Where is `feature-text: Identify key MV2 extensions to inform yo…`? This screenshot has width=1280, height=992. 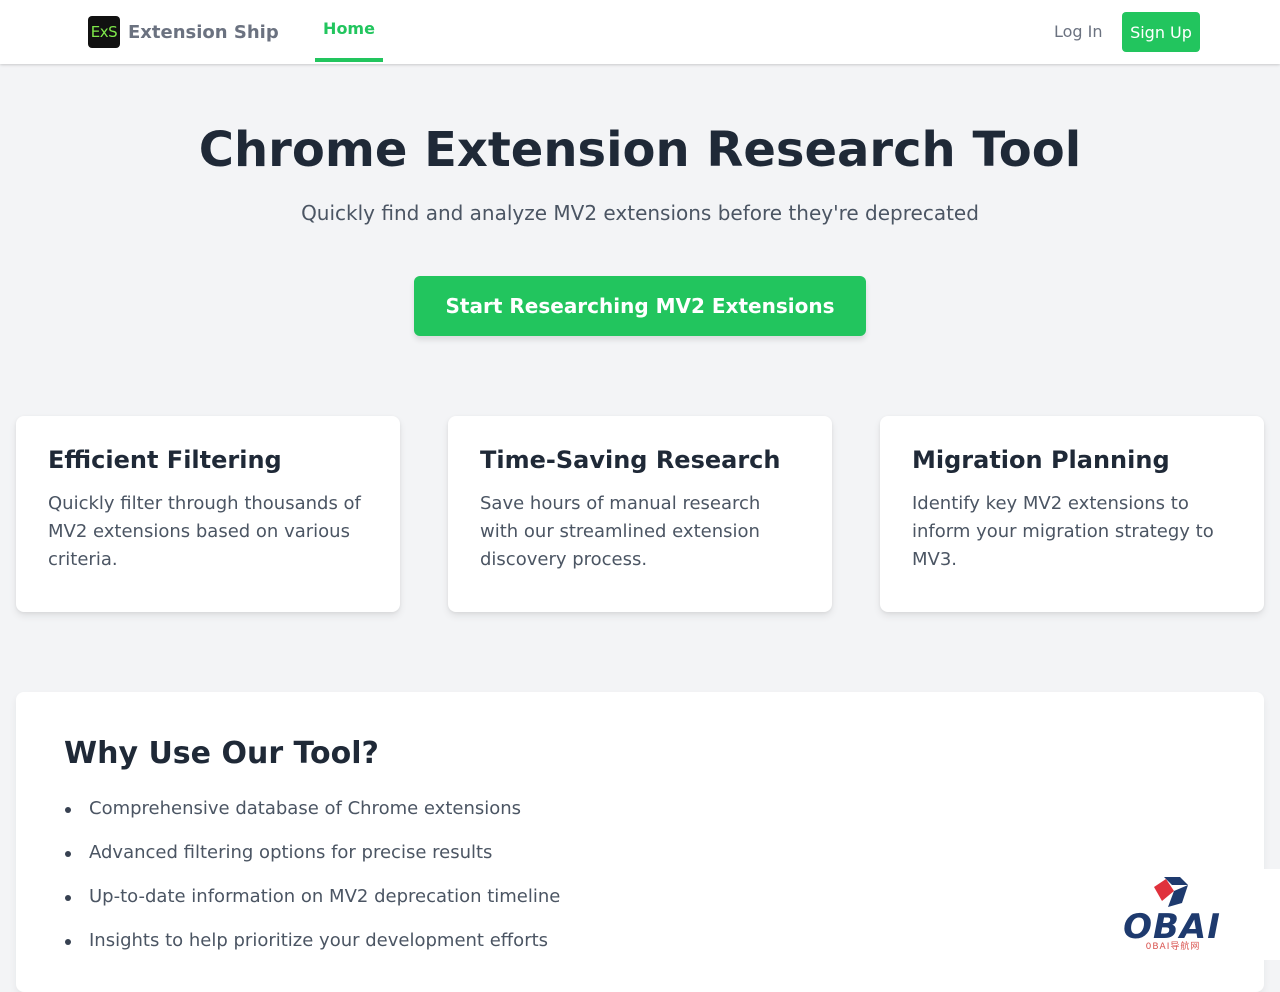
feature-text: Identify key MV2 extensions to inform yo… is located at coordinates (1063, 531).